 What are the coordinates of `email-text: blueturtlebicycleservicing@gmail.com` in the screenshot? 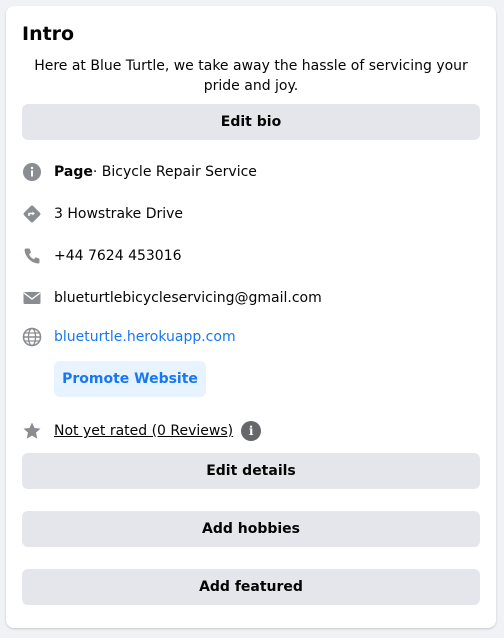 It's located at (188, 298).